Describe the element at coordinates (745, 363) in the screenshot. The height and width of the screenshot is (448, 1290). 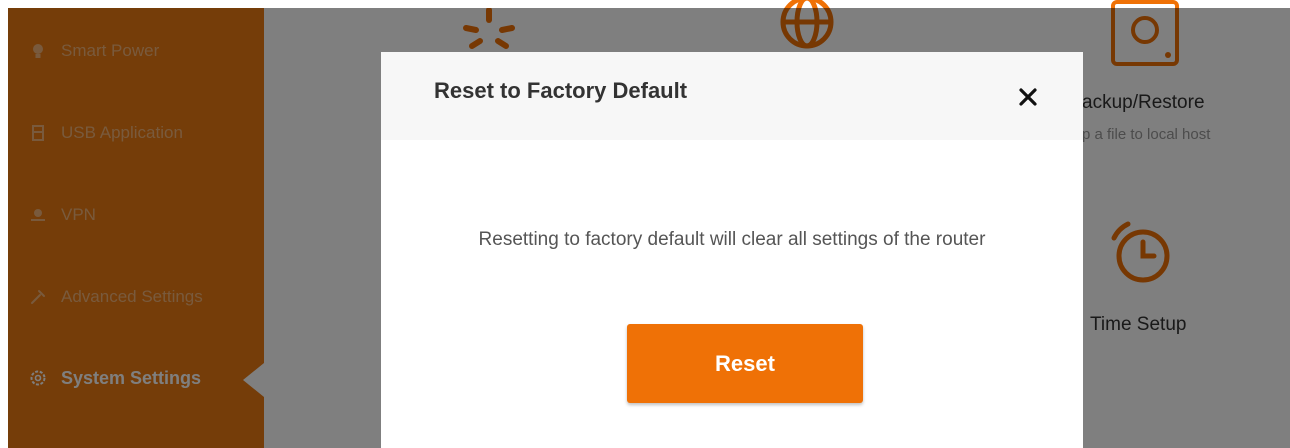
I see `reset-button: Reset` at that location.